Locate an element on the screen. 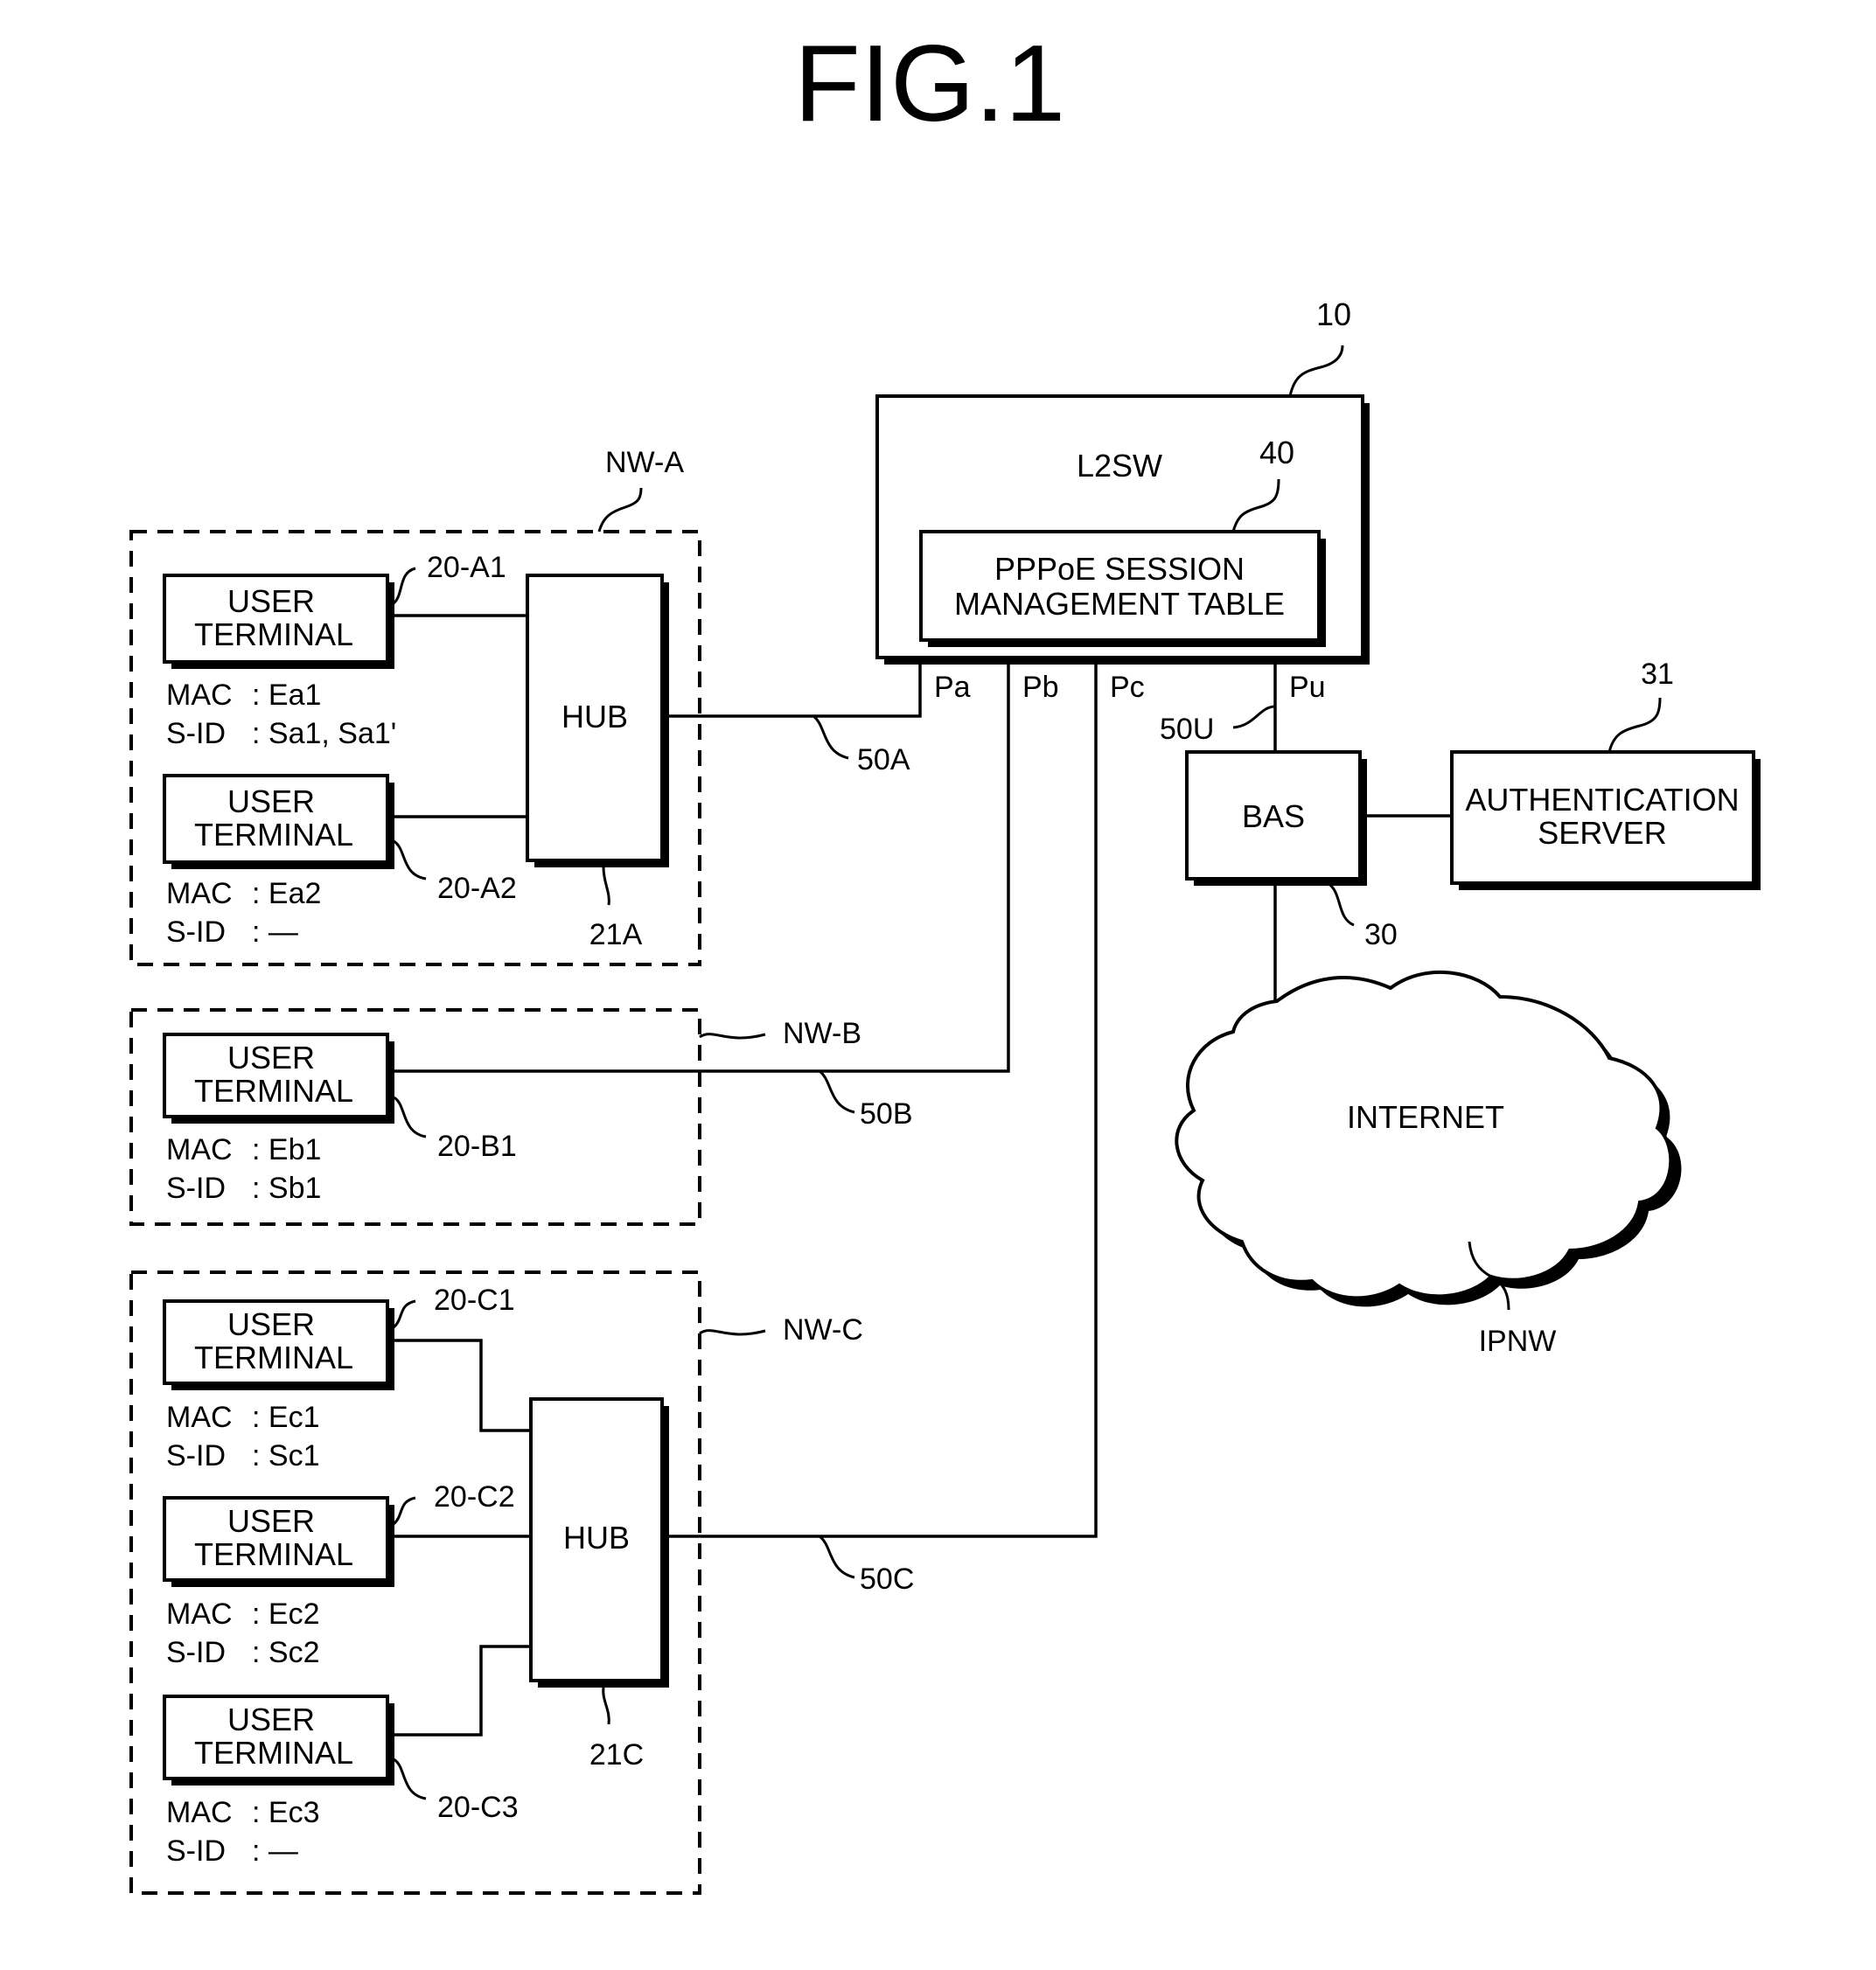 This screenshot has width=1876, height=1970. hub-c-ref-leader is located at coordinates (606, 1706).